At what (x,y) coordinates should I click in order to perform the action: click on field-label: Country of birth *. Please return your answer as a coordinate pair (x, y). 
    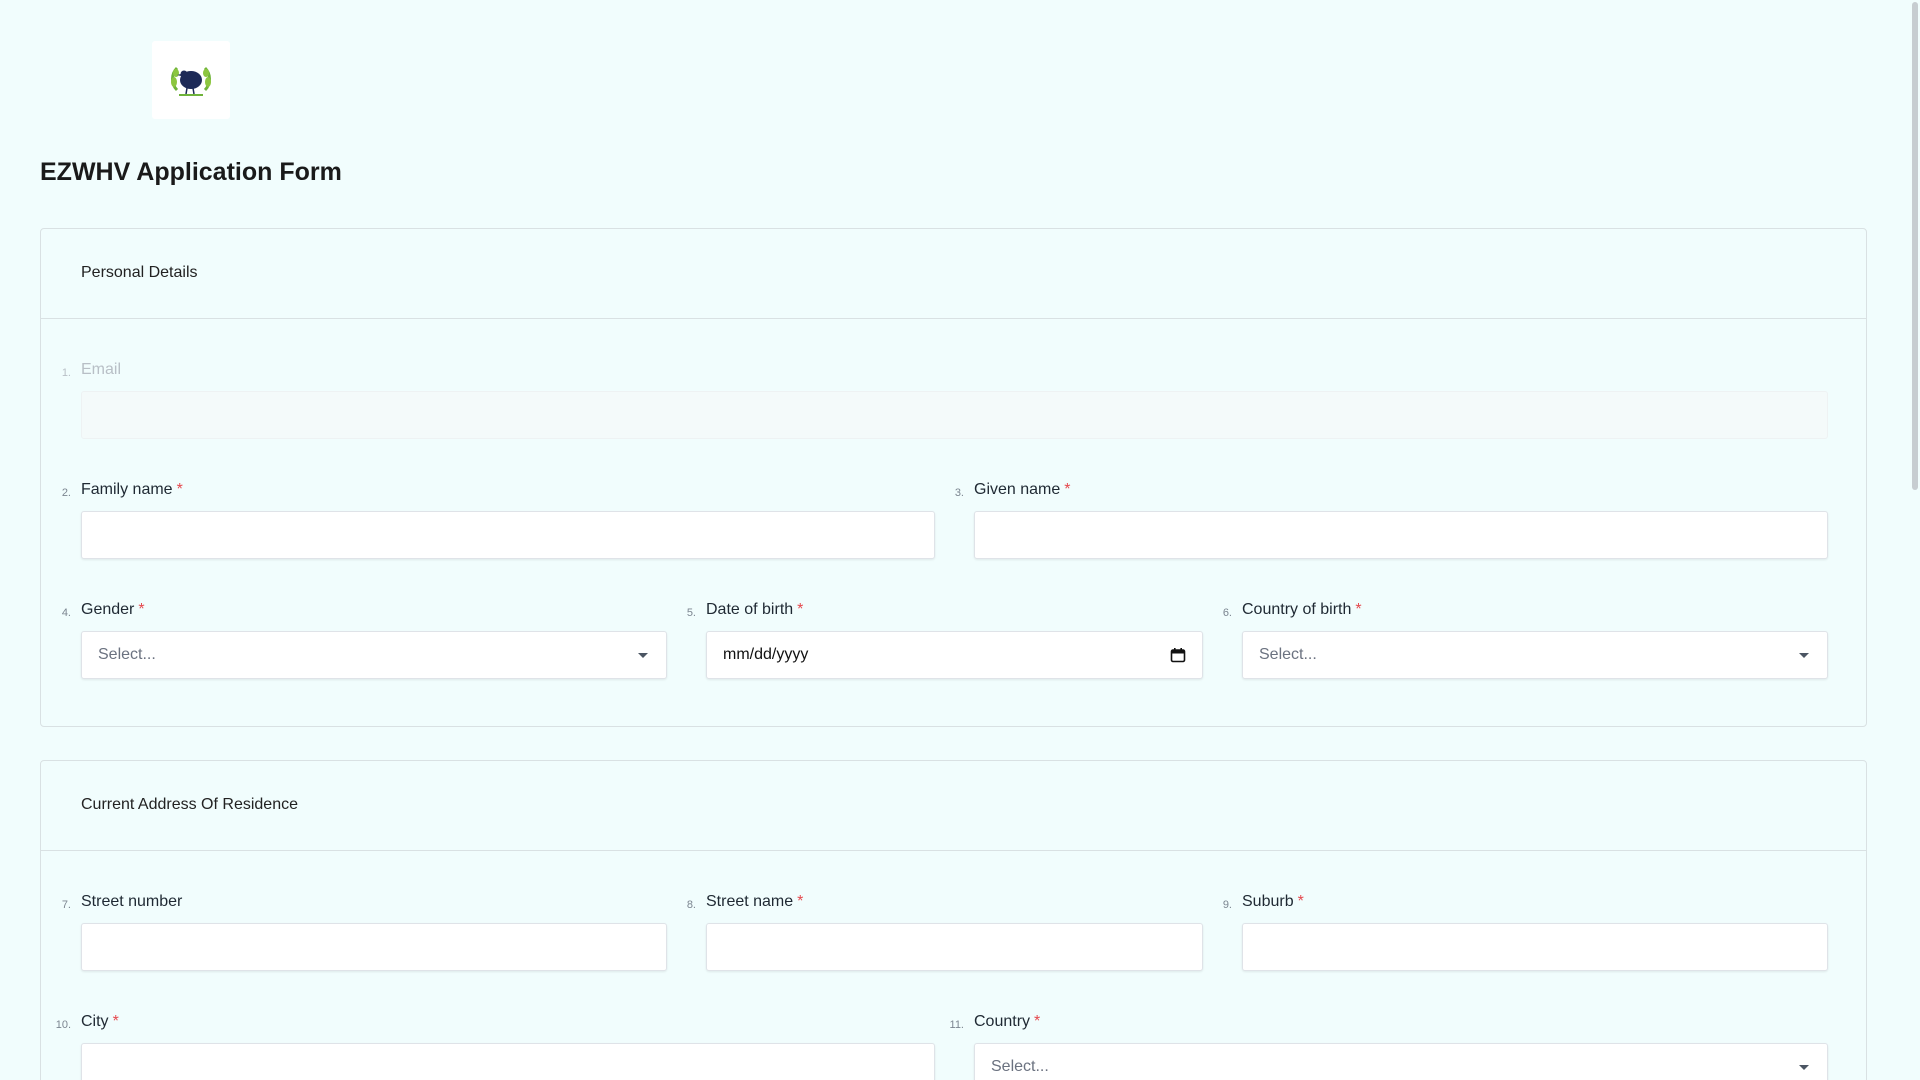
    Looking at the image, I should click on (1302, 610).